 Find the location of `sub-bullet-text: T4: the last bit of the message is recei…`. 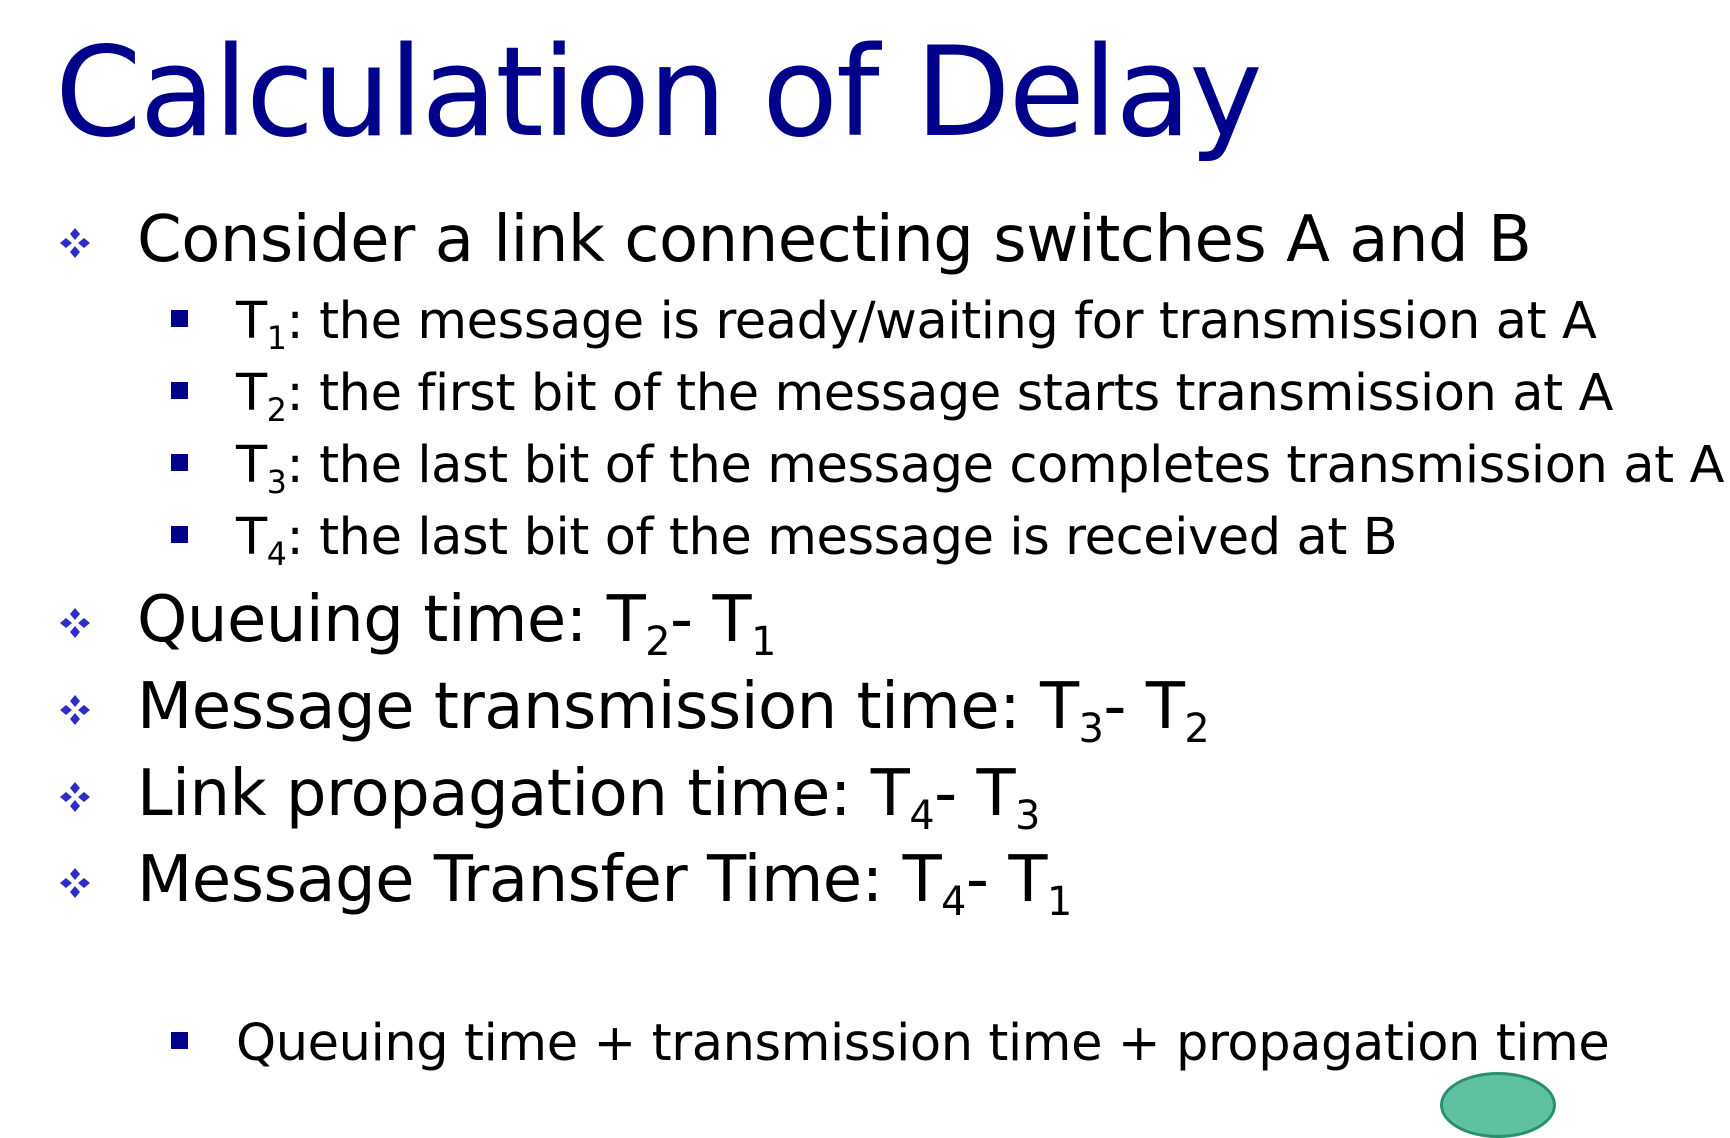

sub-bullet-text: T4: the last bit of the message is recei… is located at coordinates (817, 541).